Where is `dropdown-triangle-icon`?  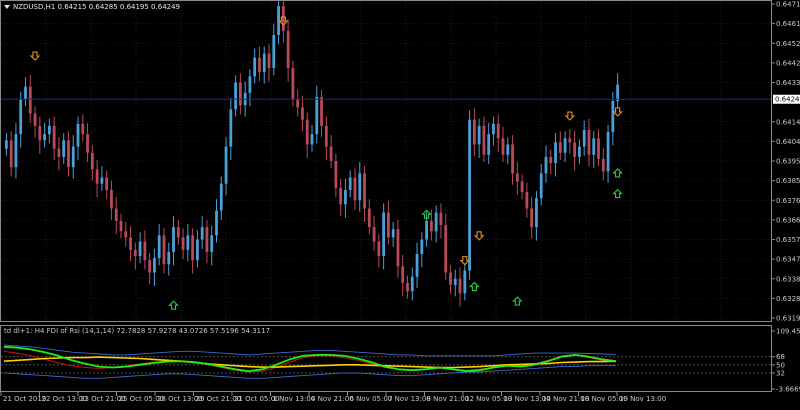 dropdown-triangle-icon is located at coordinates (7, 7).